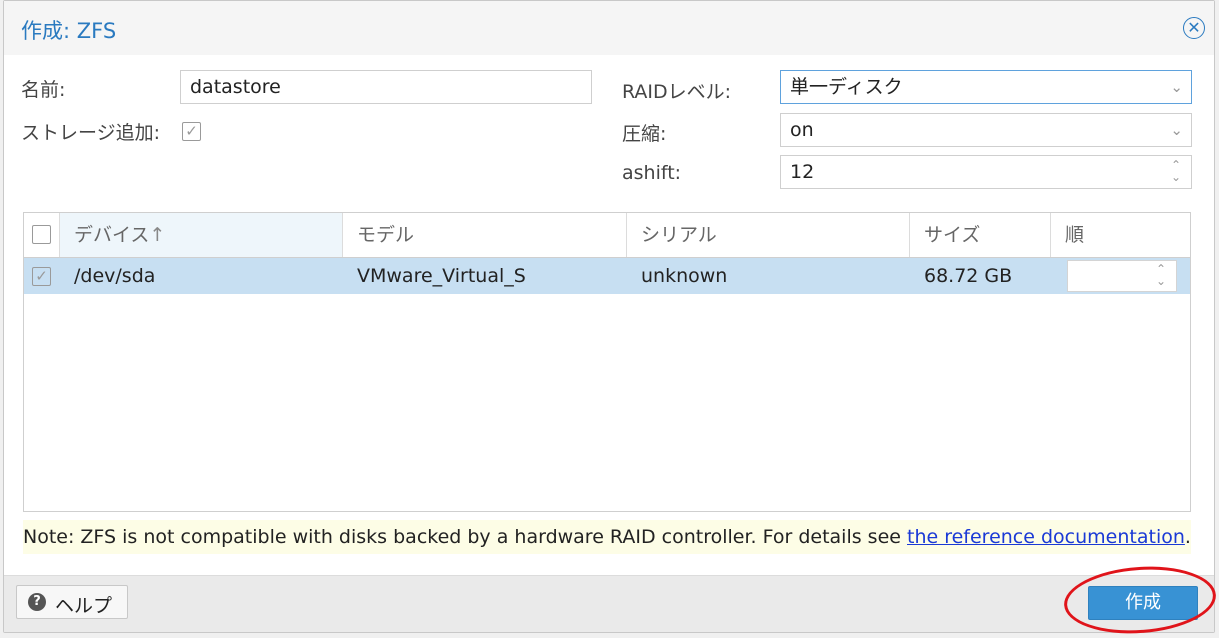  I want to click on device-cell: /dev/sda, so click(115, 276).